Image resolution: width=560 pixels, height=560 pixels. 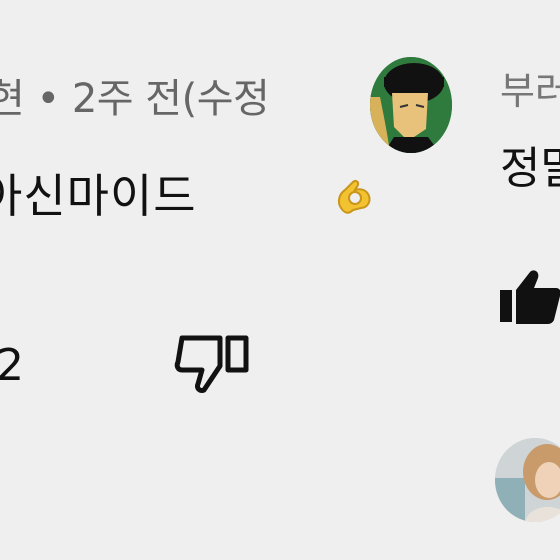 I want to click on thumbs-down-icon, so click(x=211, y=364).